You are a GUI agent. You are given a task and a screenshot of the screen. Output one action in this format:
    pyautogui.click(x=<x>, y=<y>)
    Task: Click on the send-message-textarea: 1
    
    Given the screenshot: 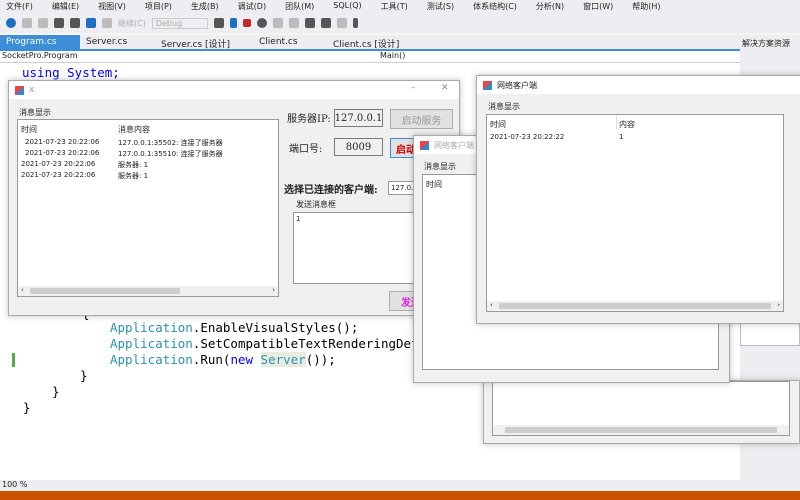 What is the action you would take?
    pyautogui.click(x=358, y=248)
    